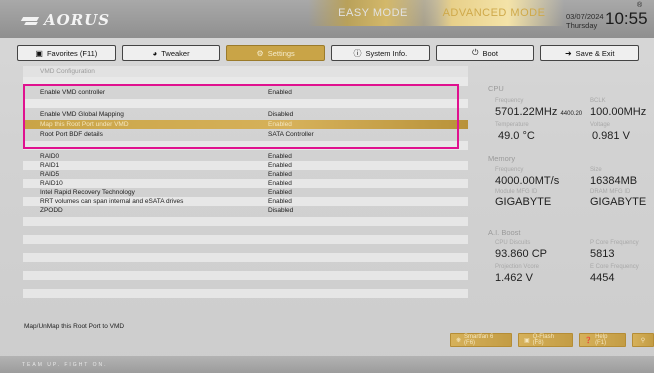  What do you see at coordinates (245, 71) in the screenshot?
I see `section-title: VMD Configuration` at bounding box center [245, 71].